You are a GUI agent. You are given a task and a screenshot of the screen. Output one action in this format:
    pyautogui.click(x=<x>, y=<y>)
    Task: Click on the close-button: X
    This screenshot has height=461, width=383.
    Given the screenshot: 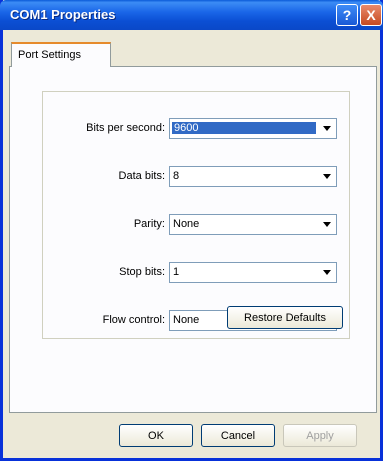 What is the action you would take?
    pyautogui.click(x=371, y=15)
    